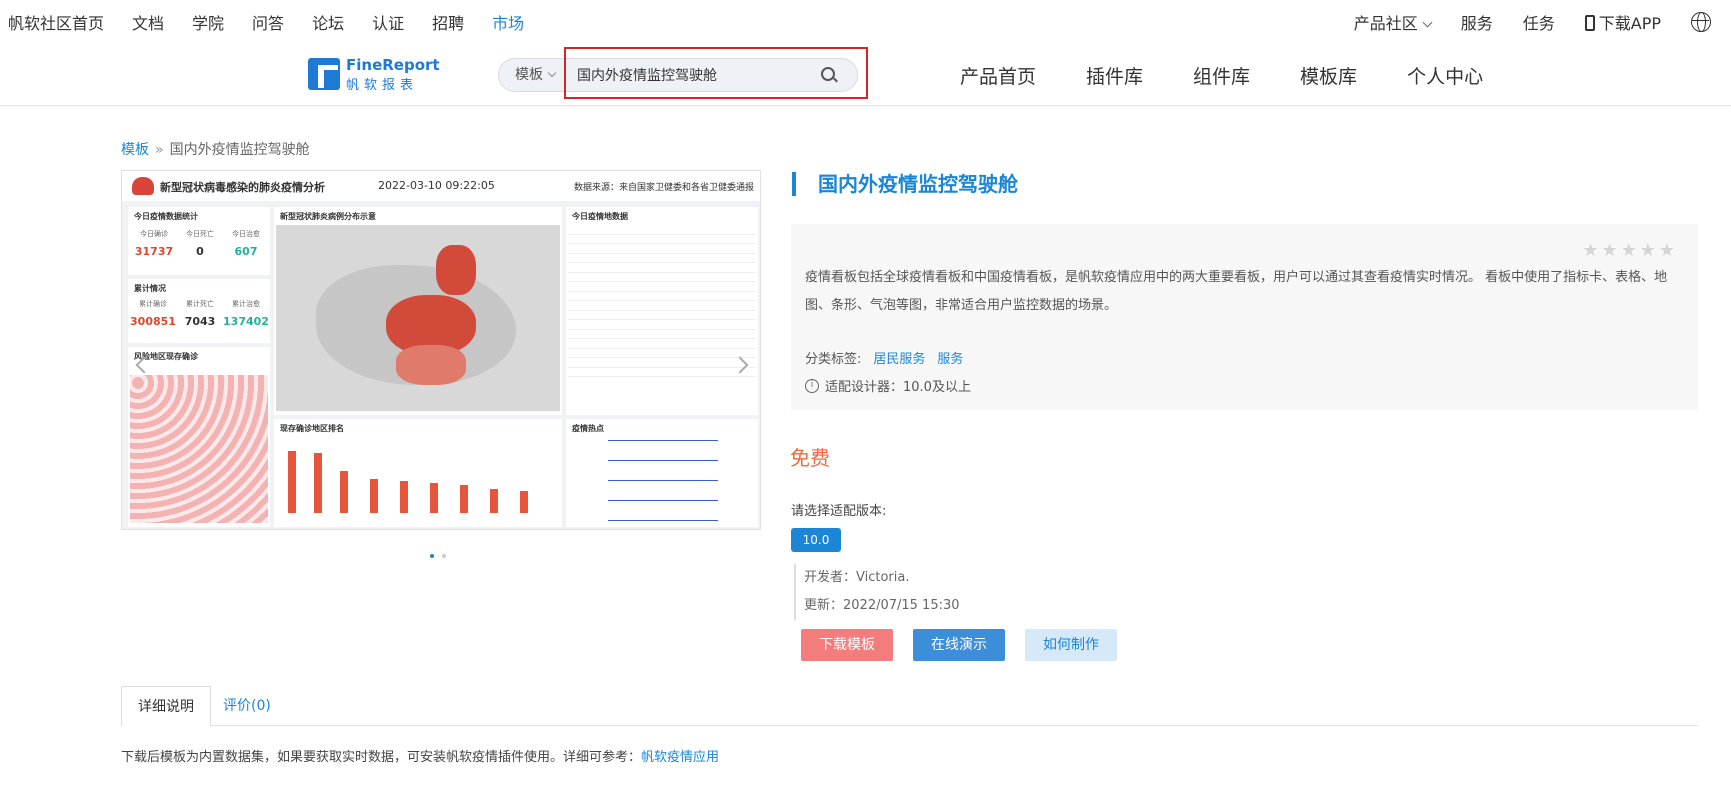 The height and width of the screenshot is (803, 1731). I want to click on developer-text: 开发者：Victoria., so click(857, 577).